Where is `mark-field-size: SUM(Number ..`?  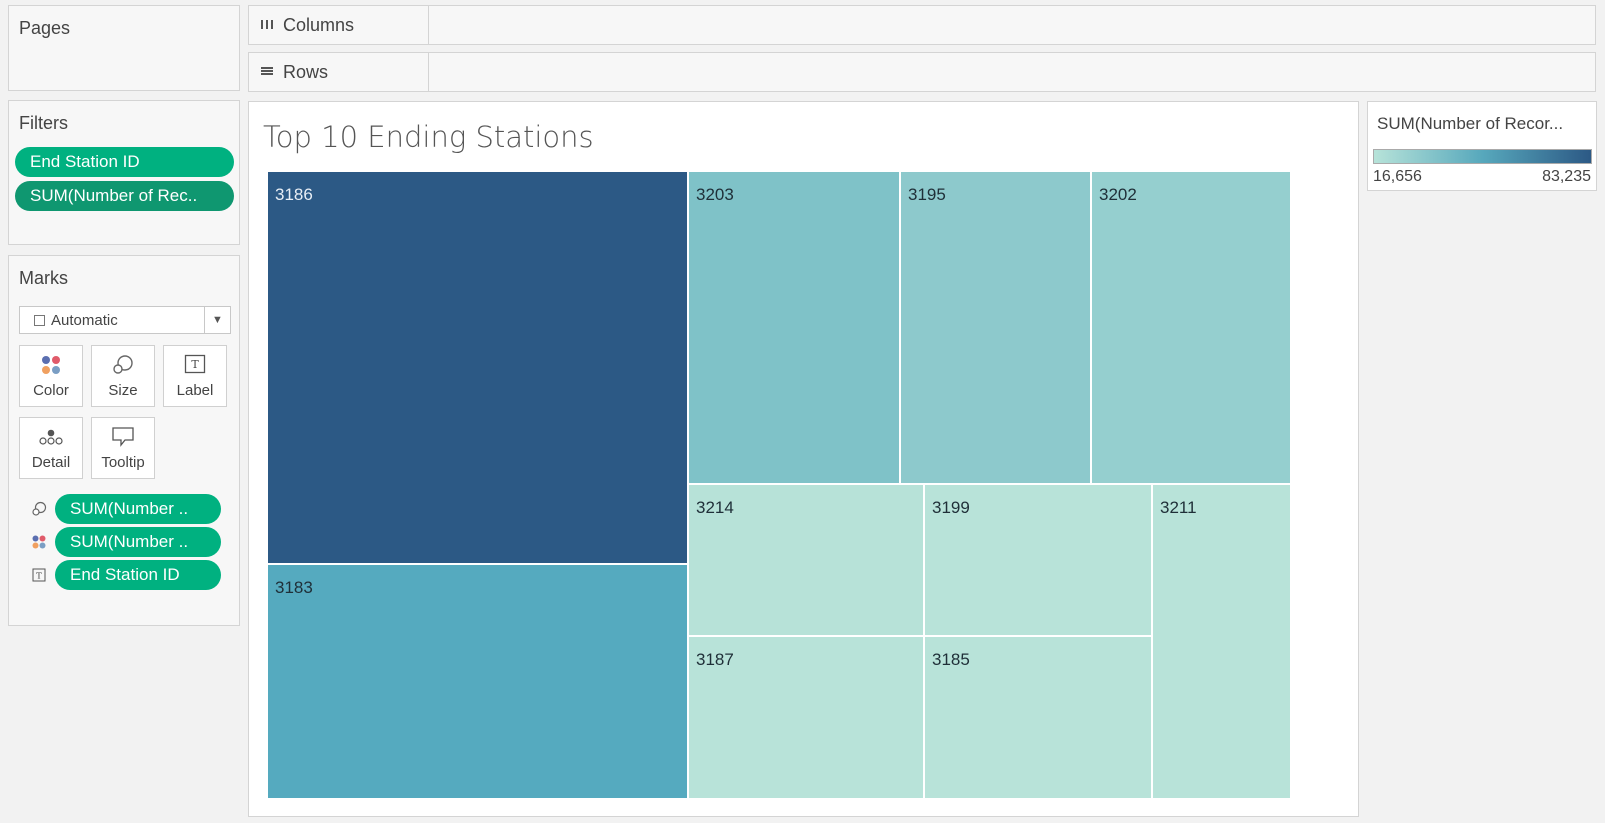
mark-field-size: SUM(Number .. is located at coordinates (138, 509).